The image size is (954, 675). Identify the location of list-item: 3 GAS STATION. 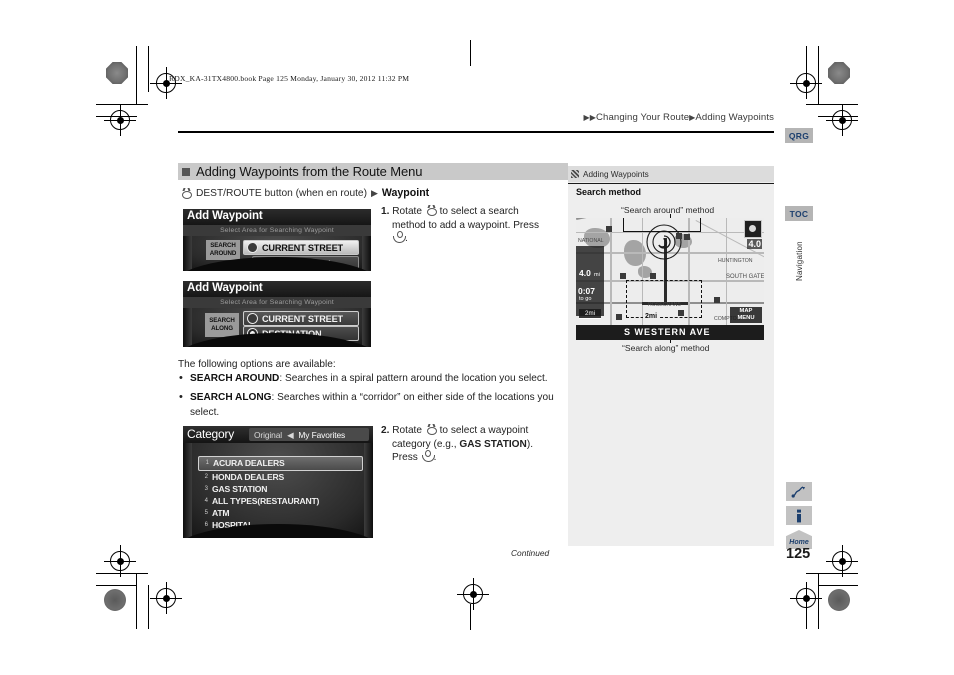
(280, 489).